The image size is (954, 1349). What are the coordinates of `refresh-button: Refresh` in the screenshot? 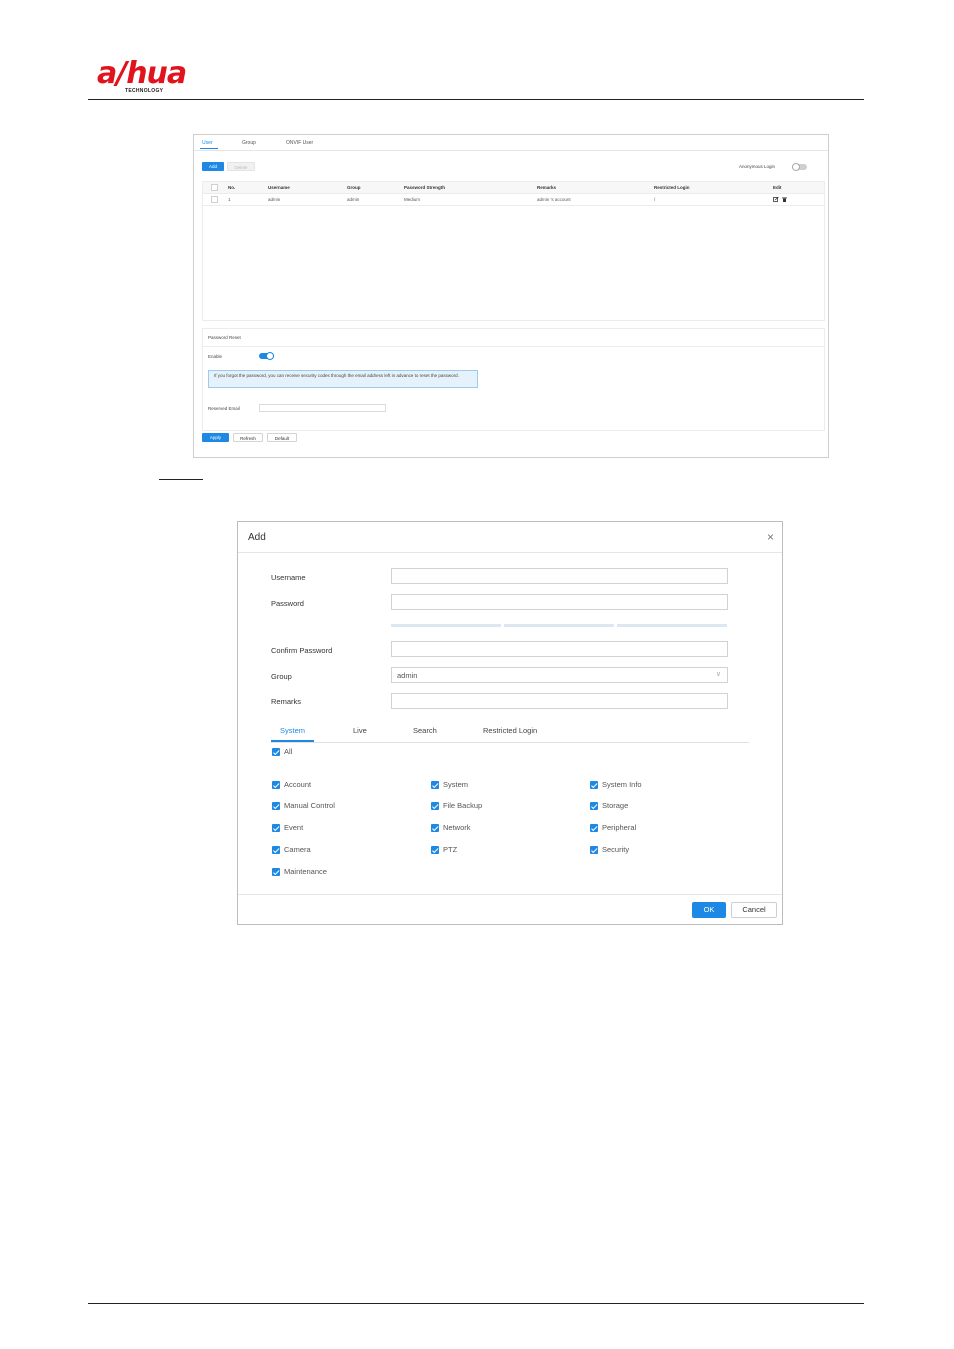 It's located at (248, 437).